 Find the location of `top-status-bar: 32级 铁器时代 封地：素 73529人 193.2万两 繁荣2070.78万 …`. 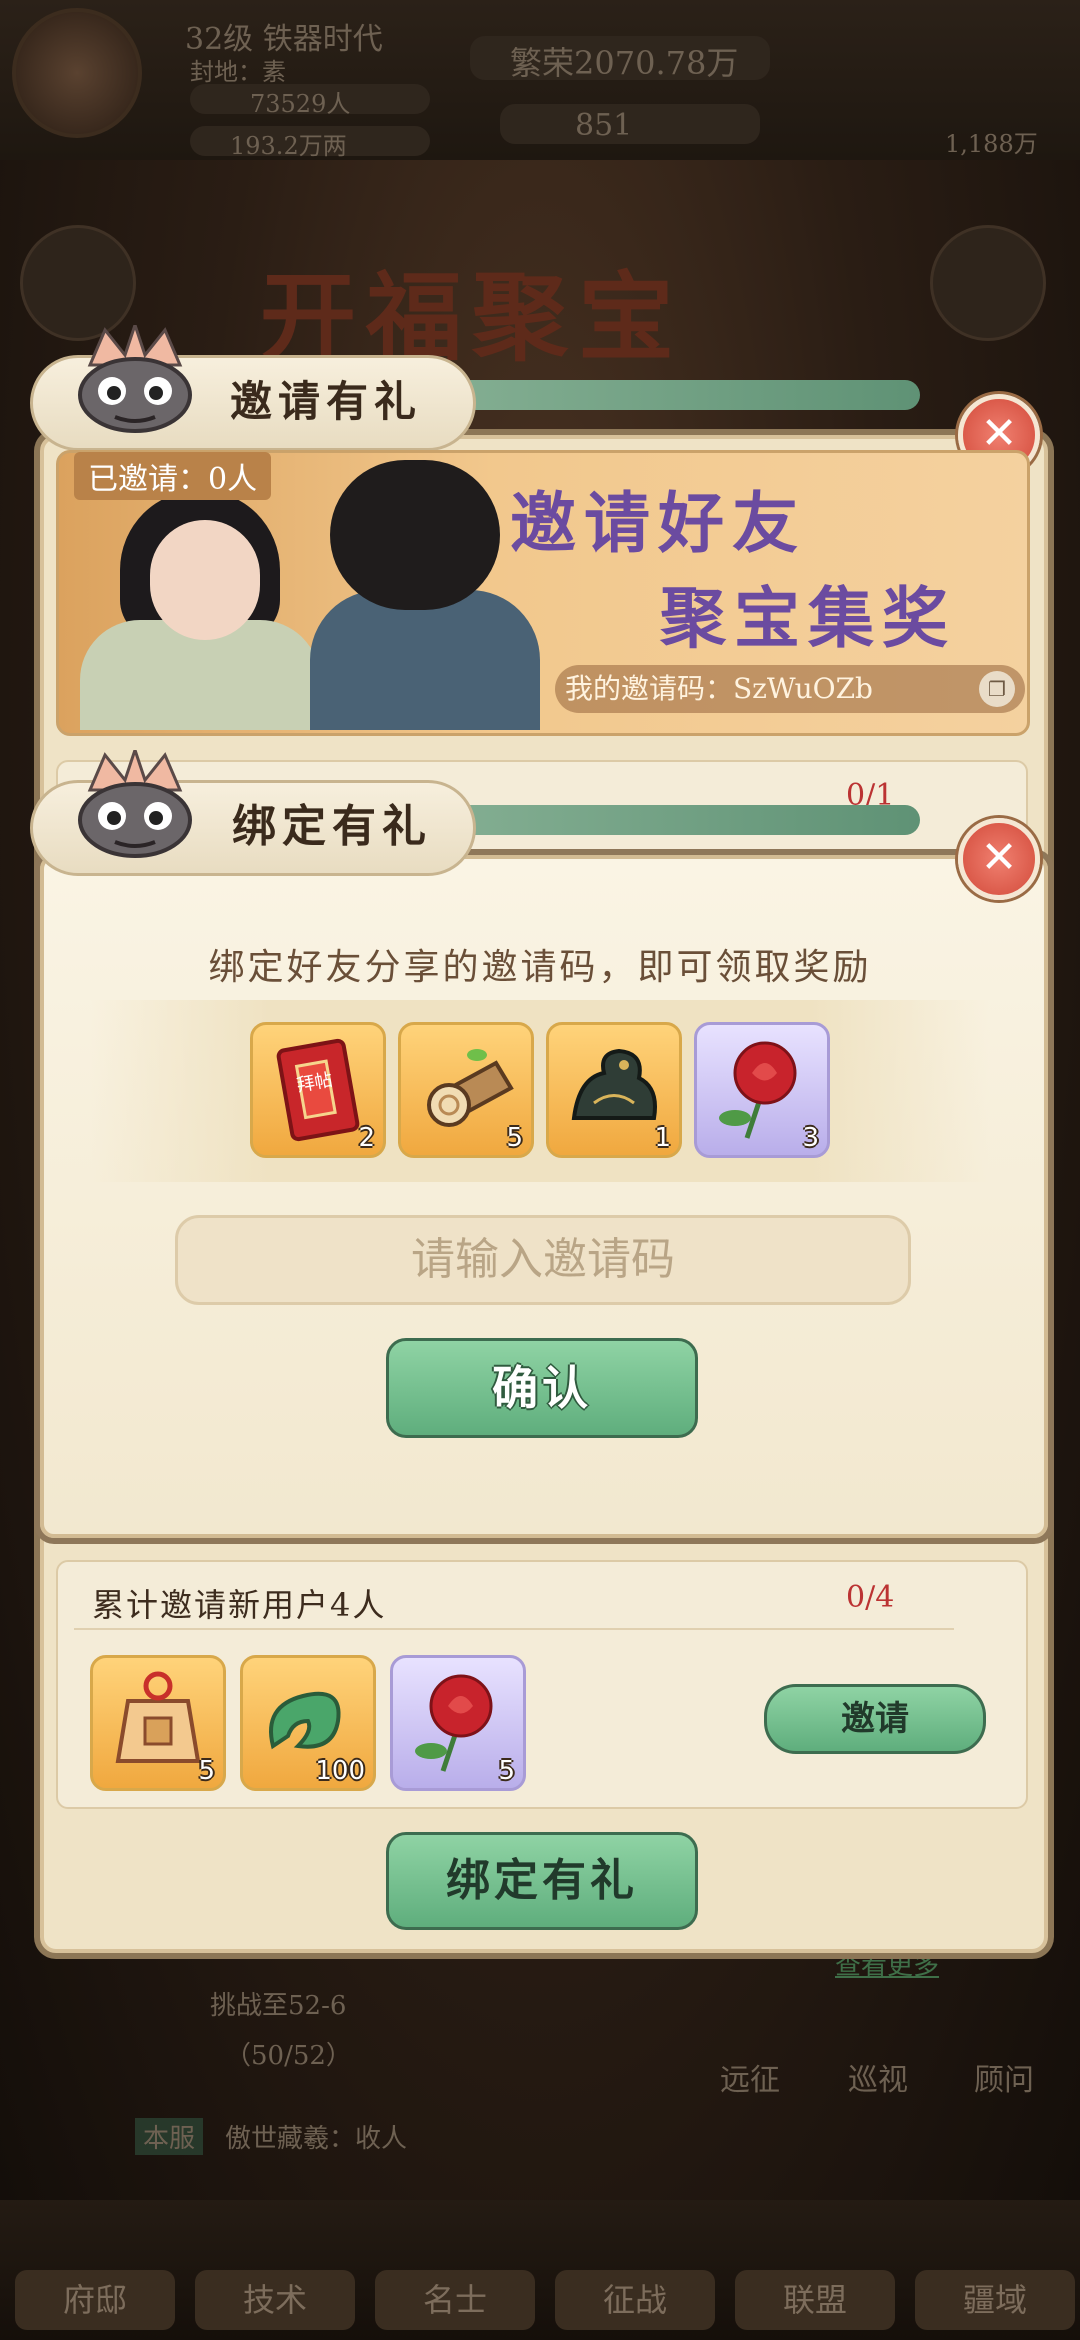

top-status-bar: 32级 铁器时代 封地：素 73529人 193.2万两 繁荣2070.78万 … is located at coordinates (540, 80).